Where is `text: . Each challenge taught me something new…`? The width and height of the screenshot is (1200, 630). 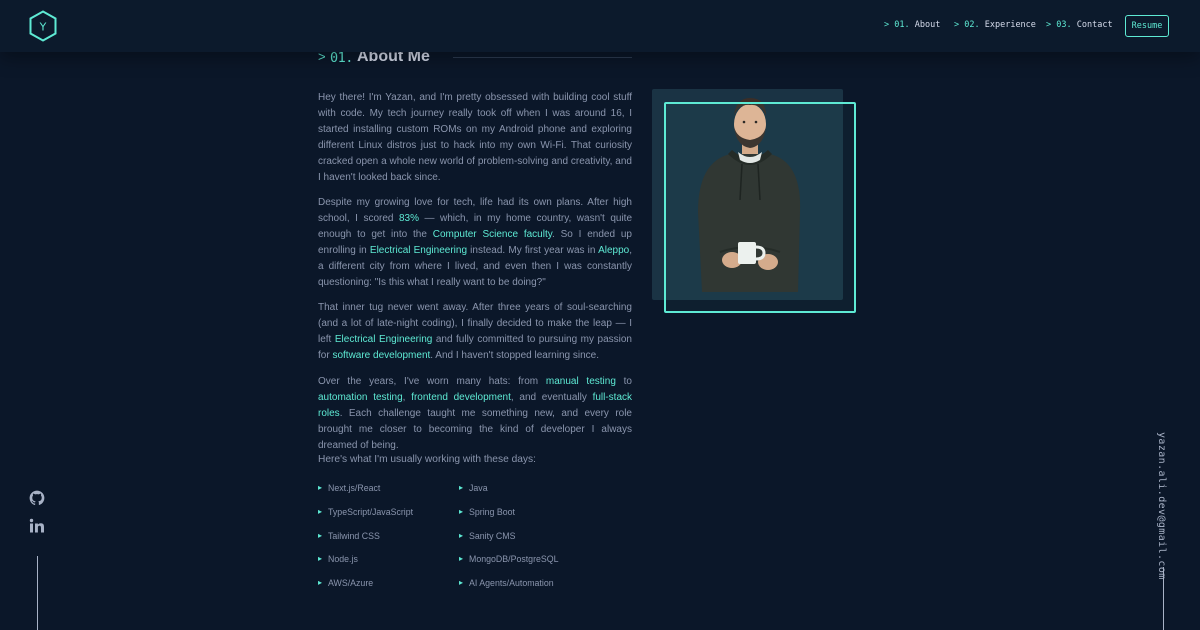
text: . Each challenge taught me something new… is located at coordinates (475, 429).